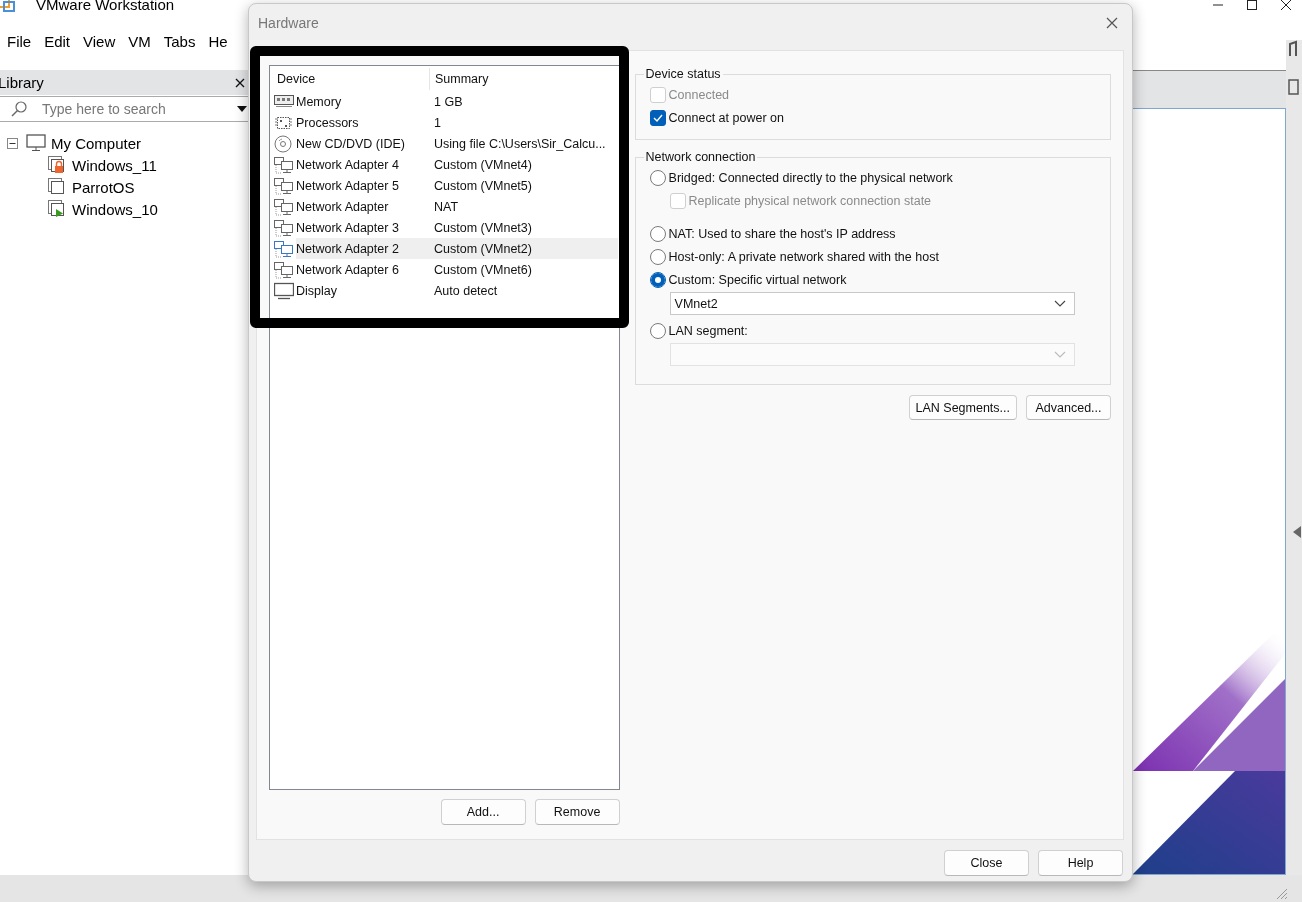 This screenshot has width=1302, height=902. What do you see at coordinates (483, 164) in the screenshot?
I see `device-summary: Custom (VMnet4)` at bounding box center [483, 164].